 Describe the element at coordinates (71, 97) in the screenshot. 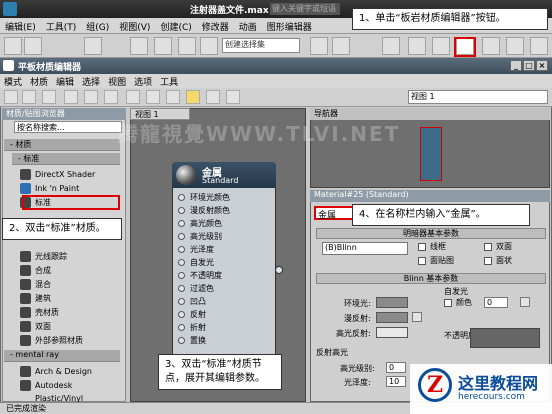

I see `delete-icon` at that location.